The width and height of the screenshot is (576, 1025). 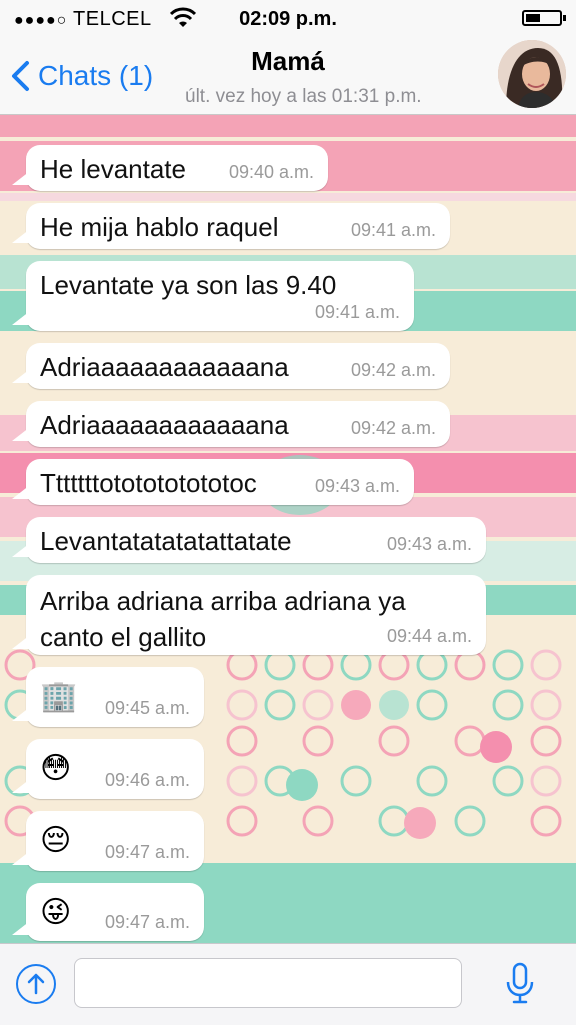 I want to click on contact-photo, so click(x=532, y=74).